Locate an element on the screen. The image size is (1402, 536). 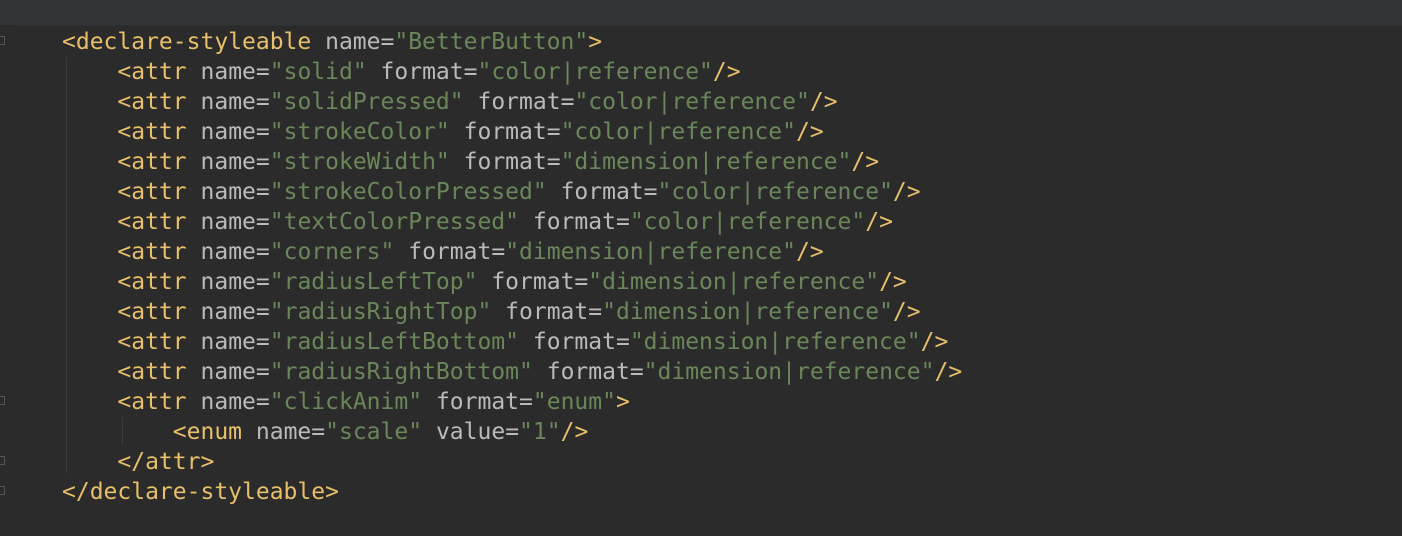
xml-attribute-value: "corners" is located at coordinates (332, 252).